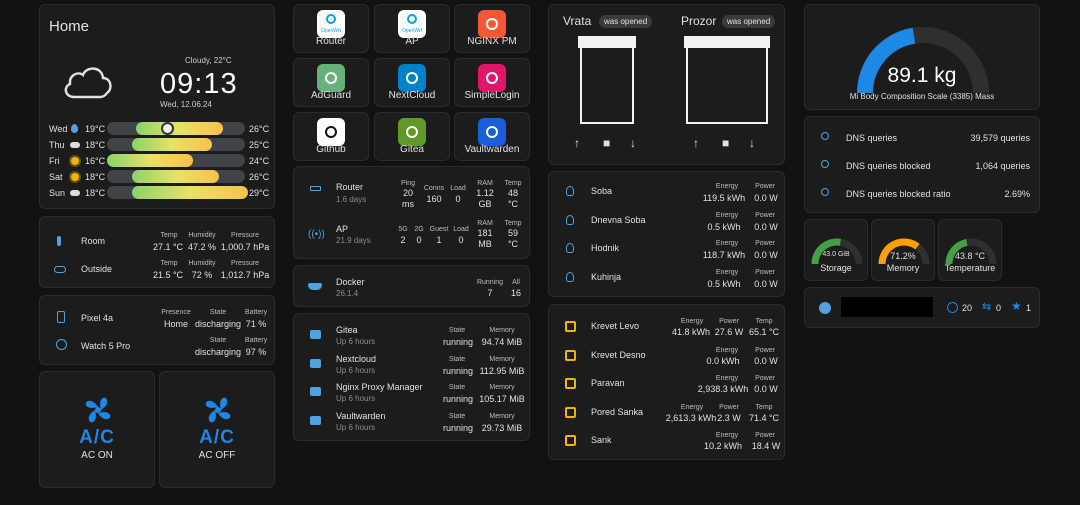 The image size is (1080, 505). Describe the element at coordinates (485, 223) in the screenshot. I see `ram-header: RAM` at that location.